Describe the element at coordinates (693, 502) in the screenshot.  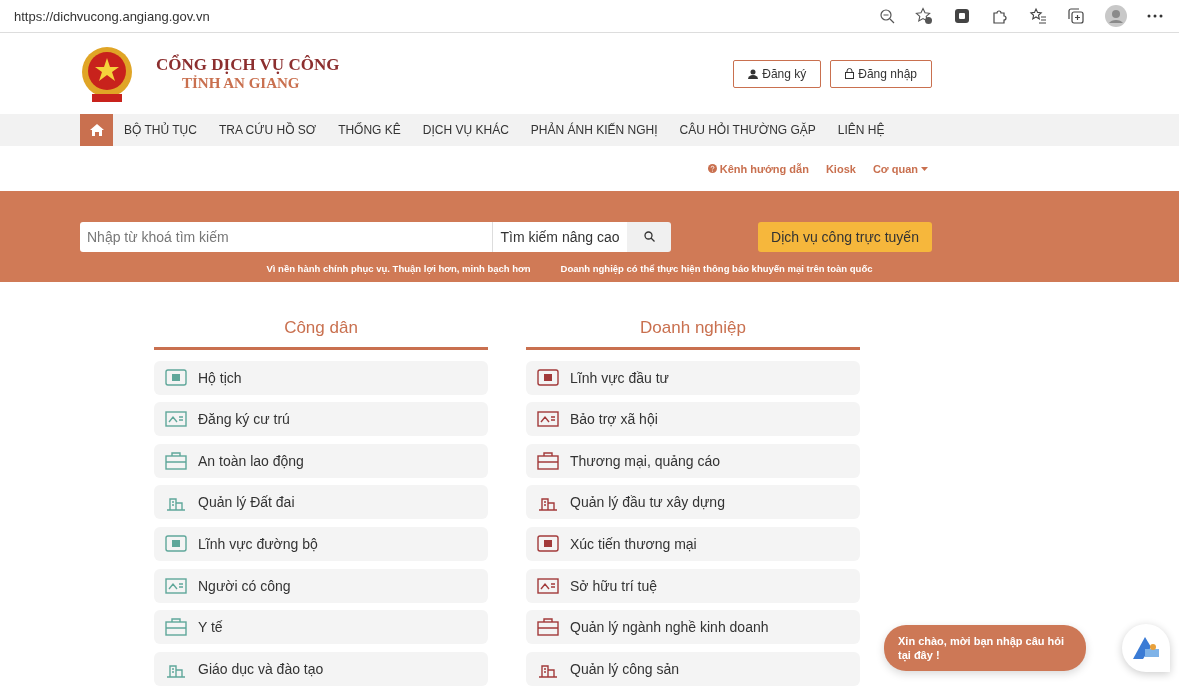
I see `category-item: Quản lý đầu tư xây dựng` at that location.